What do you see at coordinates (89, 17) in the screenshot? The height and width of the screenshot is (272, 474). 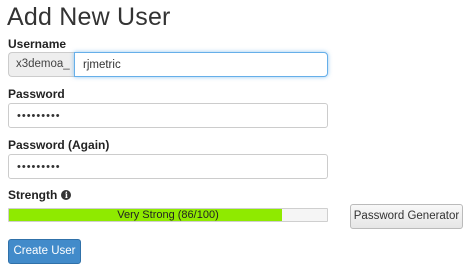 I see `page-title: Add New User` at bounding box center [89, 17].